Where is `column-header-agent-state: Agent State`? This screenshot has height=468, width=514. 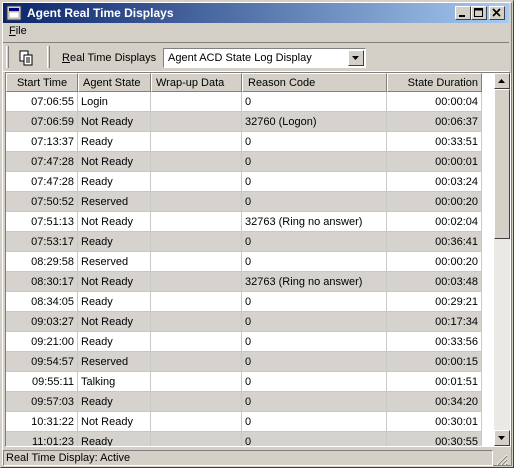
column-header-agent-state: Agent State is located at coordinates (114, 82).